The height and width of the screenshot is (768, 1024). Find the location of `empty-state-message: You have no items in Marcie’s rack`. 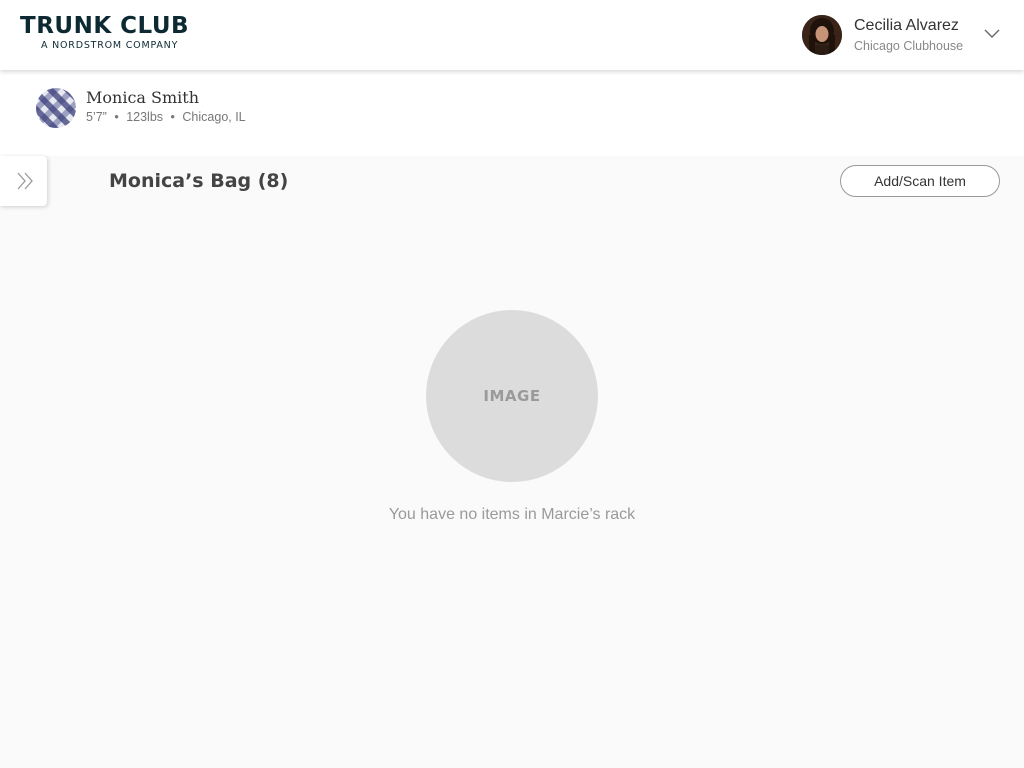

empty-state-message: You have no items in Marcie’s rack is located at coordinates (512, 514).